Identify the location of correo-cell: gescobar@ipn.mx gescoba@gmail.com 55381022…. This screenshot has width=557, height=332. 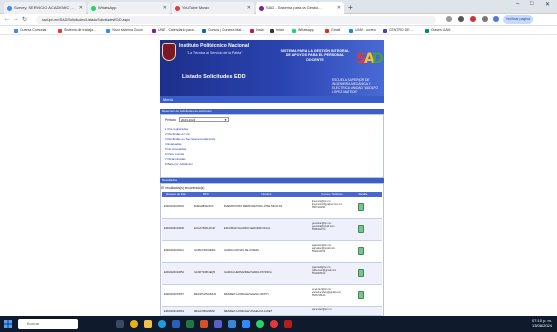
(323, 226).